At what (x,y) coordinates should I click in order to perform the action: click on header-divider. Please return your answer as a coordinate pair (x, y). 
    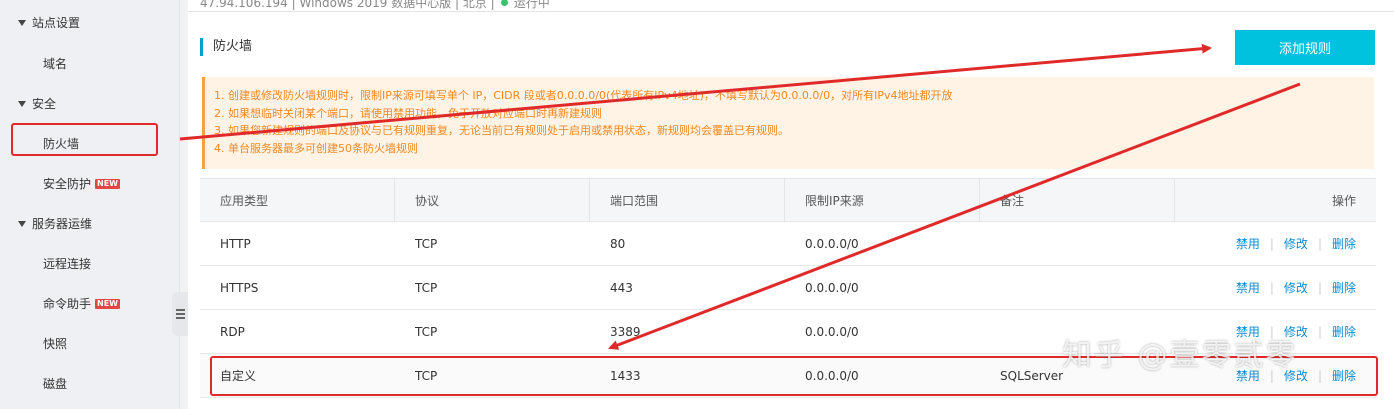
    Looking at the image, I should click on (791, 11).